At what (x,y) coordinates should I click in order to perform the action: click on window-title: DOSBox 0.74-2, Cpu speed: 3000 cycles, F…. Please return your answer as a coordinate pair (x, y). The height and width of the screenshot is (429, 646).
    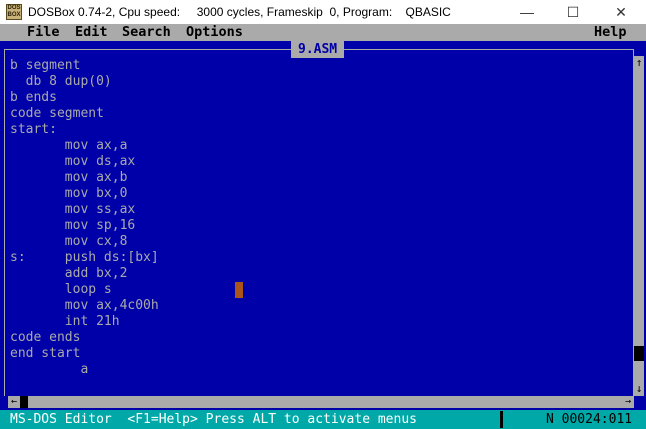
    Looking at the image, I should click on (239, 12).